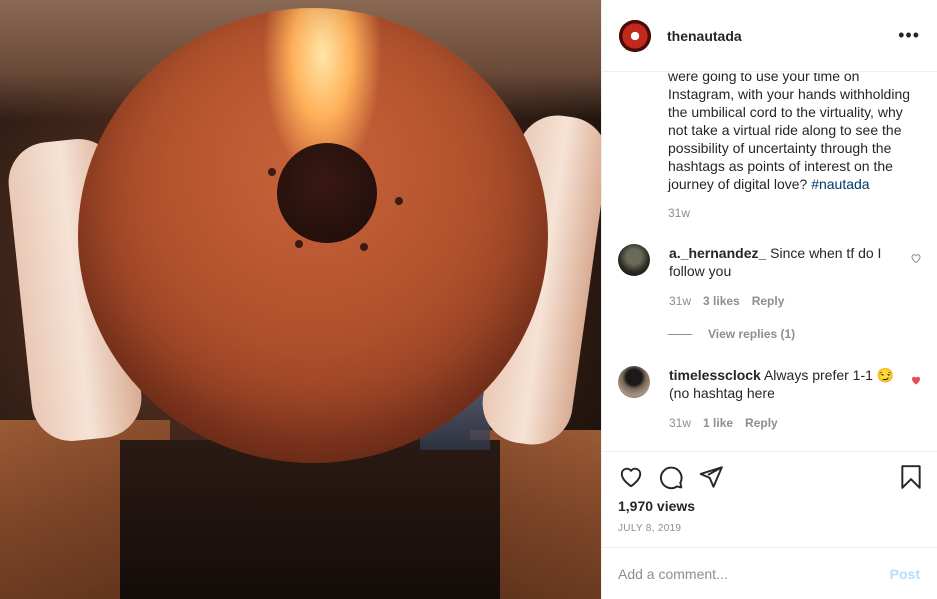 The image size is (937, 599). Describe the element at coordinates (310, 519) in the screenshot. I see `media-shirt` at that location.